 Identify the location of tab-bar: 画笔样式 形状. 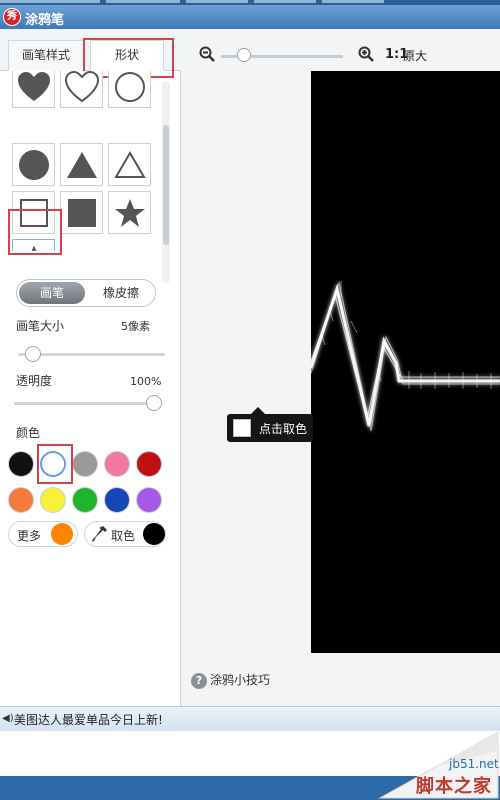
(90, 50).